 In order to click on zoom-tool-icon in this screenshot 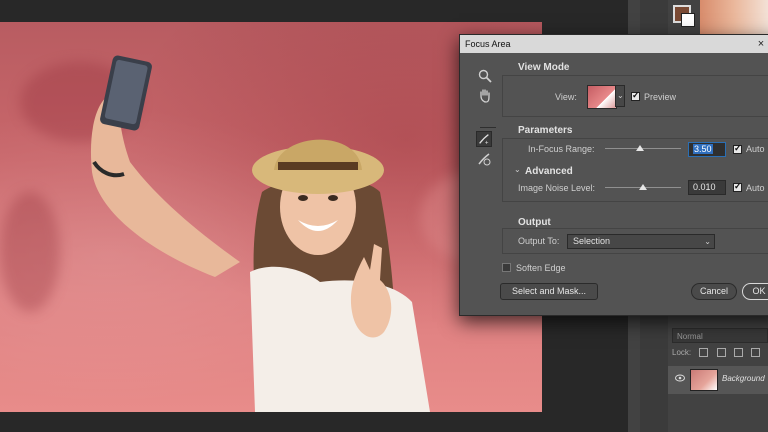, I will do `click(485, 76)`.